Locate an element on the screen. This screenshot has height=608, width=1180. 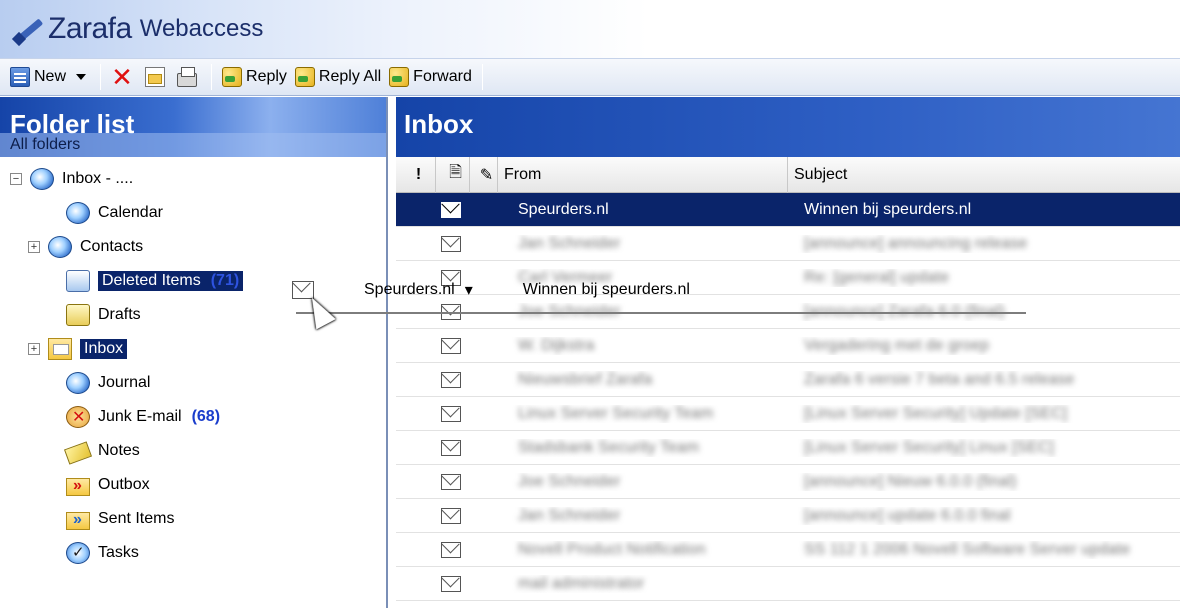
message-from: W. Dijkstra is located at coordinates (556, 345).